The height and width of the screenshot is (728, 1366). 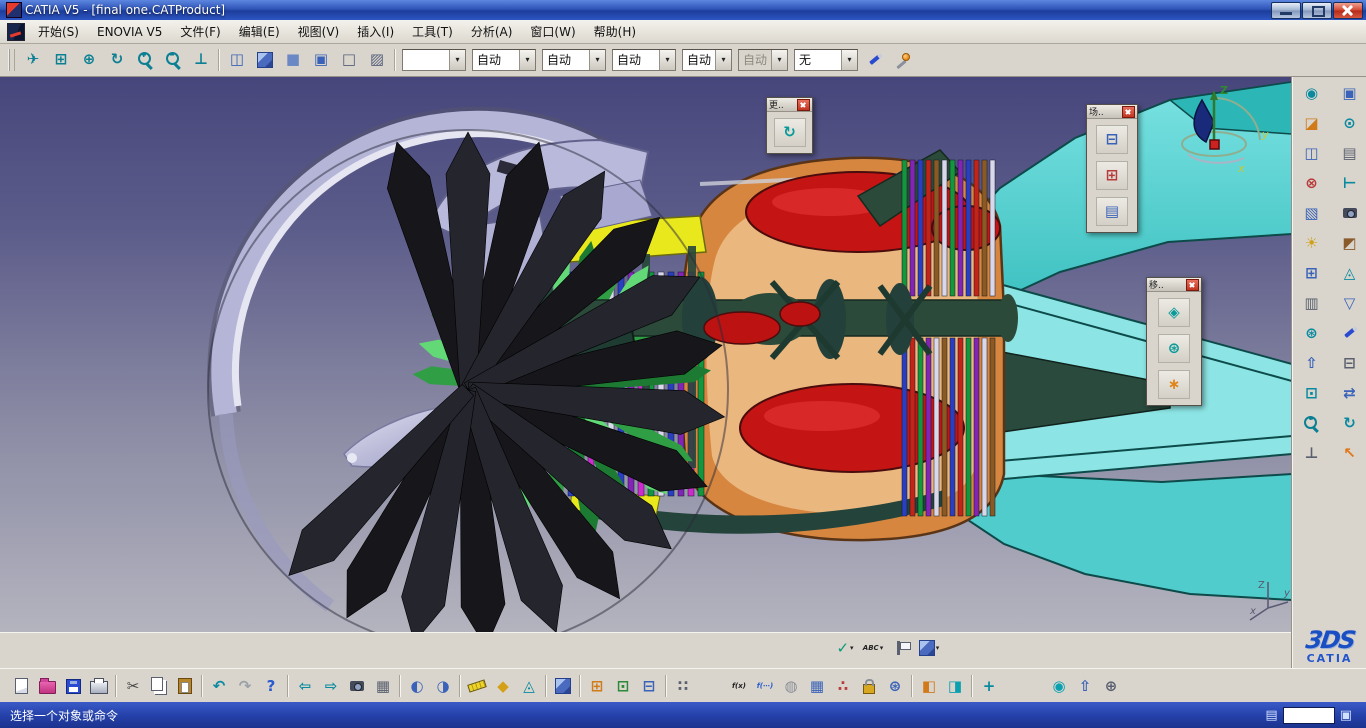 What do you see at coordinates (503, 686) in the screenshot?
I see `mass-properties-icon-button: ◆` at bounding box center [503, 686].